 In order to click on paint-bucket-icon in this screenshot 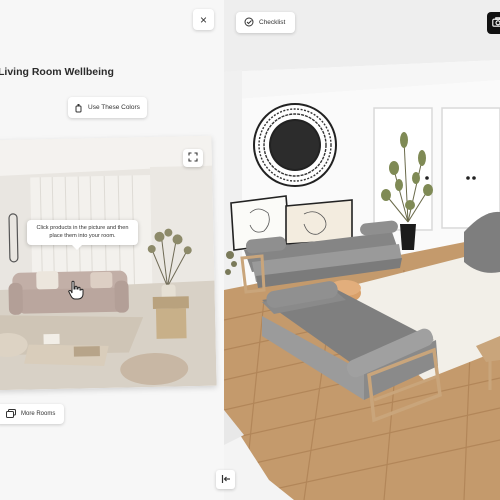, I will do `click(79, 108)`.